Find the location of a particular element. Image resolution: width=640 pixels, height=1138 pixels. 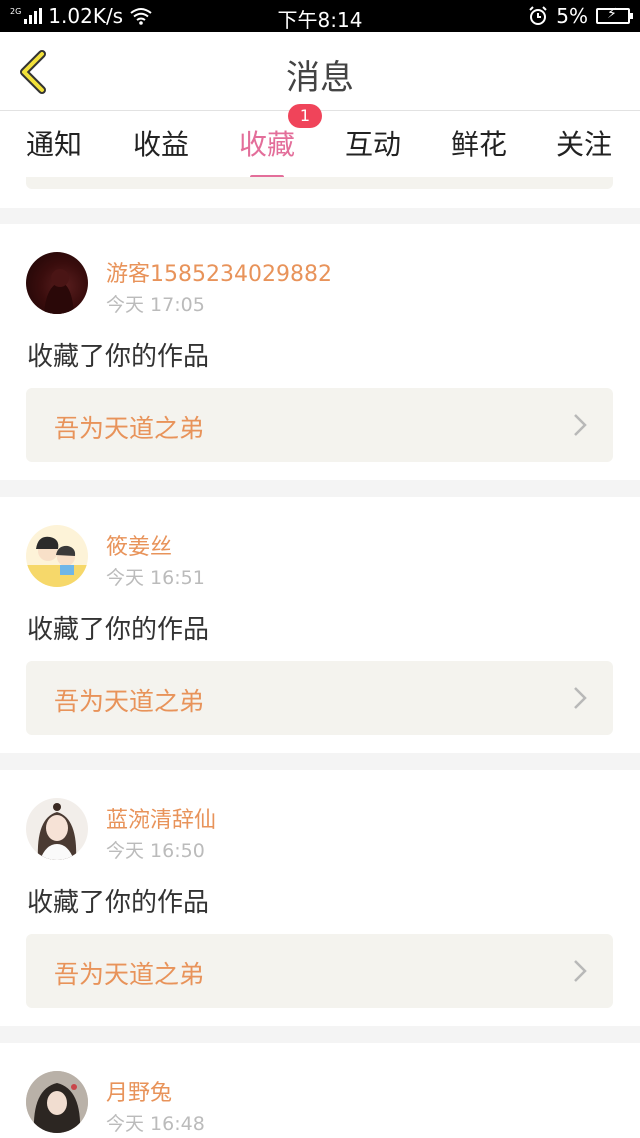

work-link-partial is located at coordinates (319, 183).